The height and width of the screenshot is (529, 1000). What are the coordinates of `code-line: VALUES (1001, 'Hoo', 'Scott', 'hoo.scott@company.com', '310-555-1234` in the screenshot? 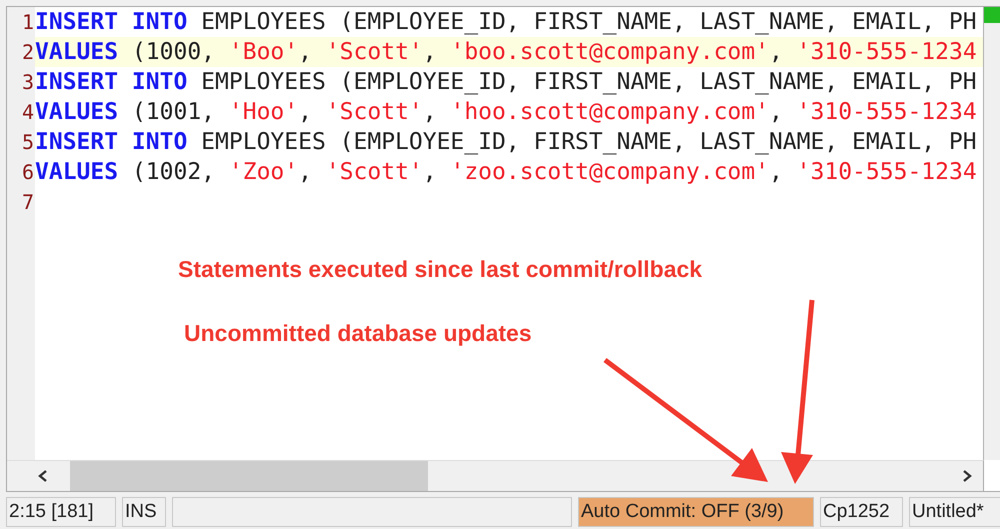 It's located at (506, 112).